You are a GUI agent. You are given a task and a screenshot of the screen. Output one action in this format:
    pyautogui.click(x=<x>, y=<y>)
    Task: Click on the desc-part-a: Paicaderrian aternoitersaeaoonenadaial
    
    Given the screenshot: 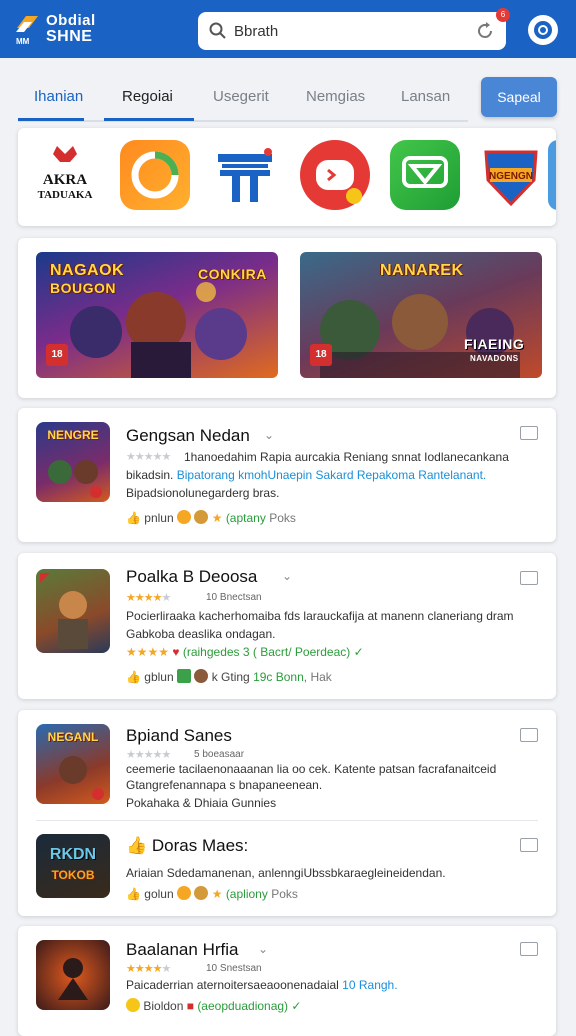 What is the action you would take?
    pyautogui.click(x=232, y=985)
    